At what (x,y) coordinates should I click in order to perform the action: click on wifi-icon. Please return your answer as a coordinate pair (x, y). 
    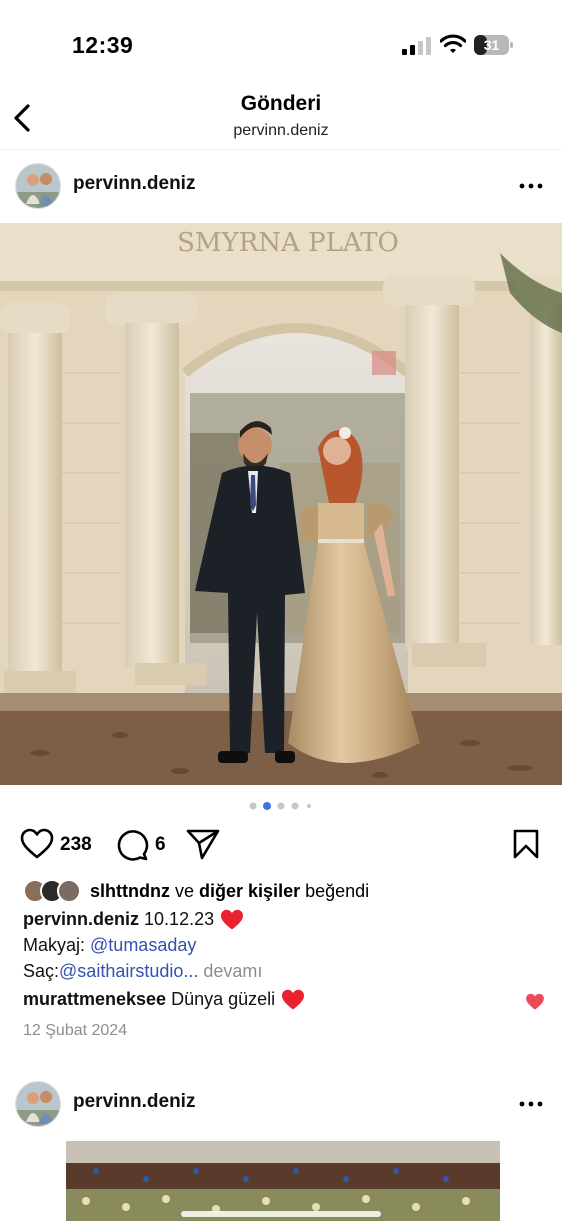
    Looking at the image, I should click on (453, 43).